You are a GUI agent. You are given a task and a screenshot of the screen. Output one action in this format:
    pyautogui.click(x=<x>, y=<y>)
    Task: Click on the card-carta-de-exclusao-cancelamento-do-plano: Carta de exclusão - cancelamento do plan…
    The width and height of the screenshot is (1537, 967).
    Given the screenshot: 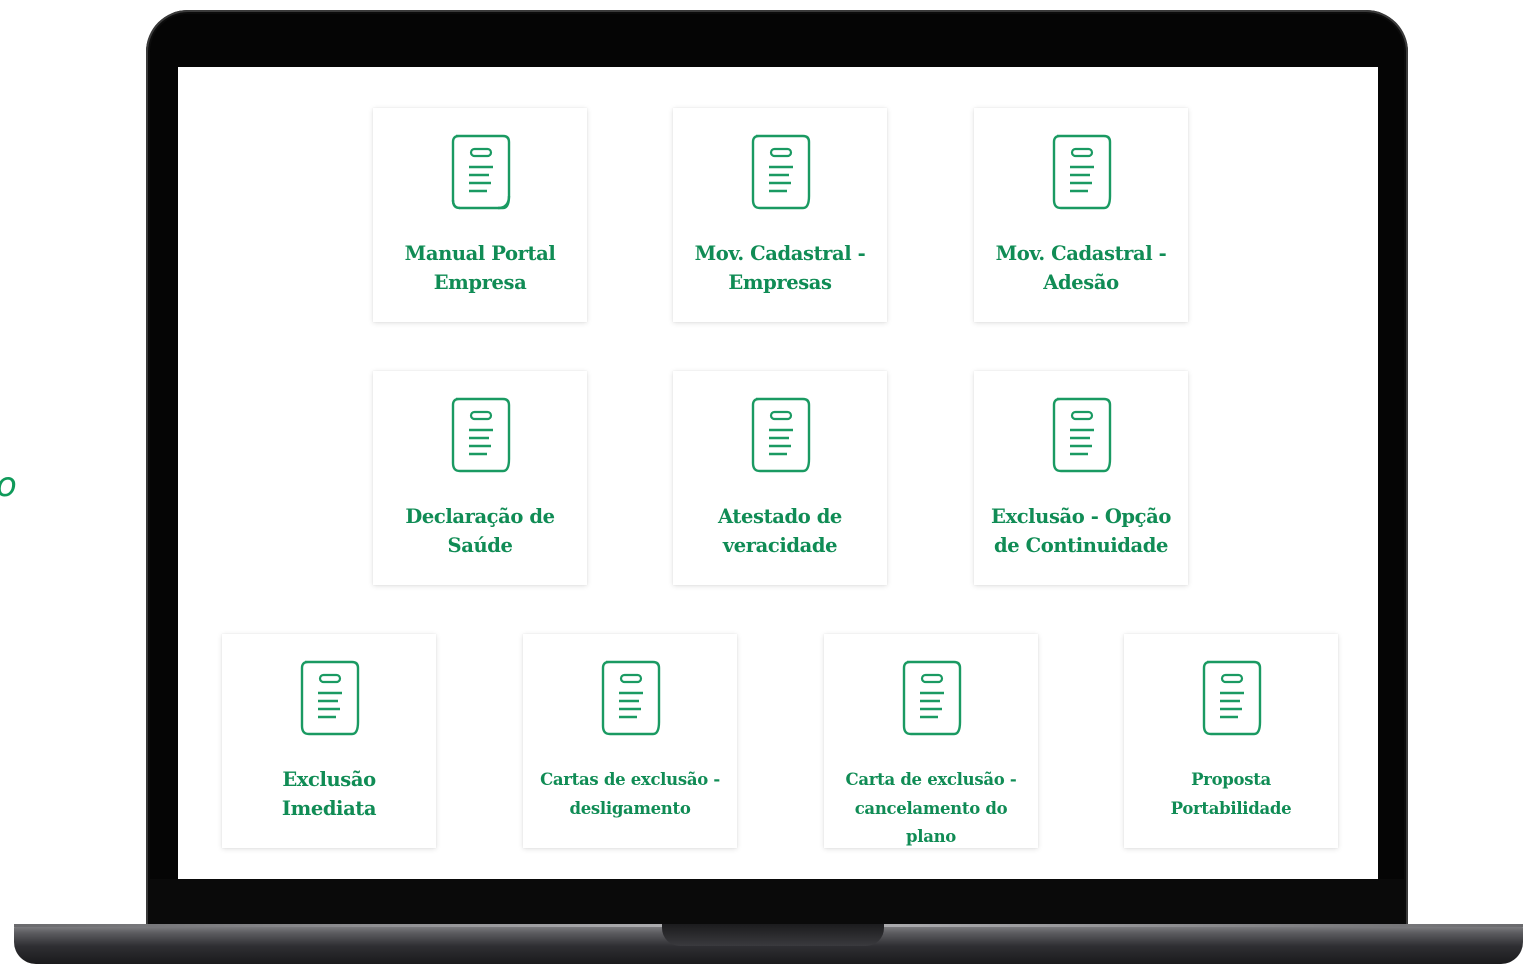 What is the action you would take?
    pyautogui.click(x=931, y=741)
    